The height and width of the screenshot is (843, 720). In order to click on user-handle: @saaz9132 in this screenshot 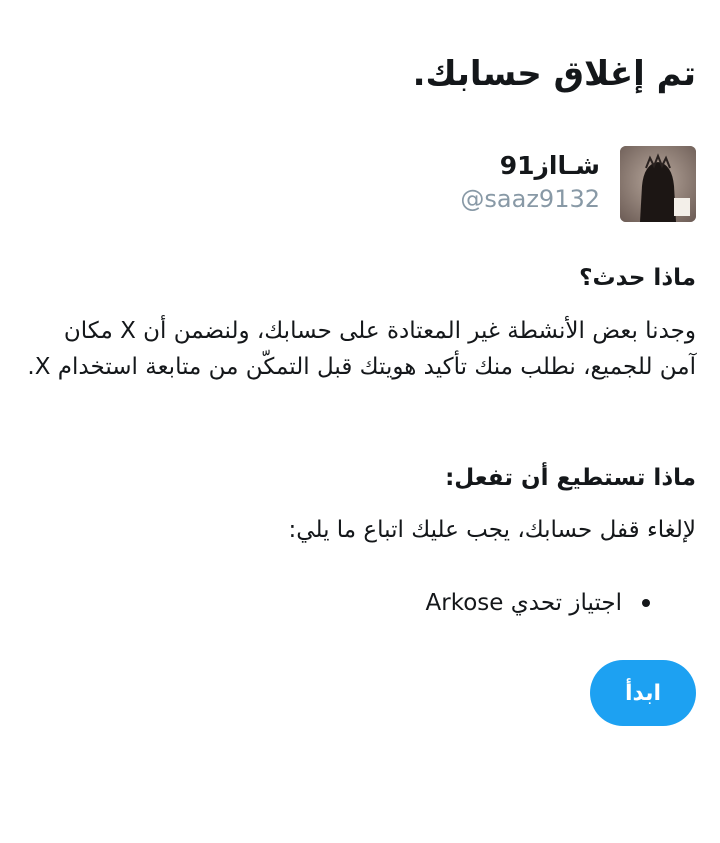, I will do `click(530, 199)`.